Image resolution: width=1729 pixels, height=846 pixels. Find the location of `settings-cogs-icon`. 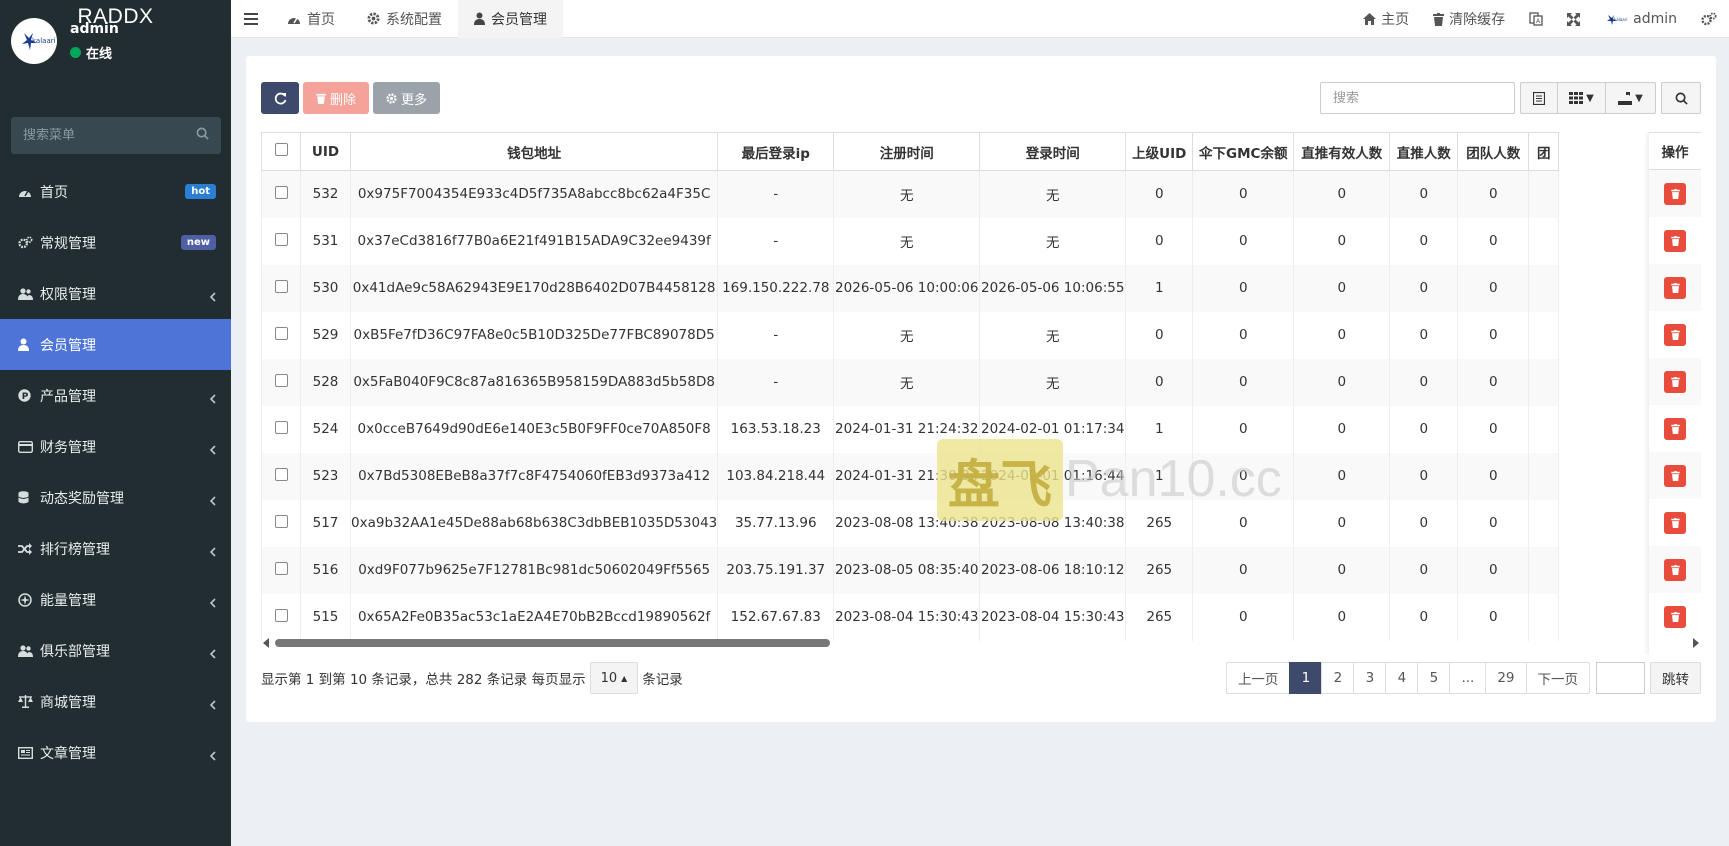

settings-cogs-icon is located at coordinates (1709, 19).